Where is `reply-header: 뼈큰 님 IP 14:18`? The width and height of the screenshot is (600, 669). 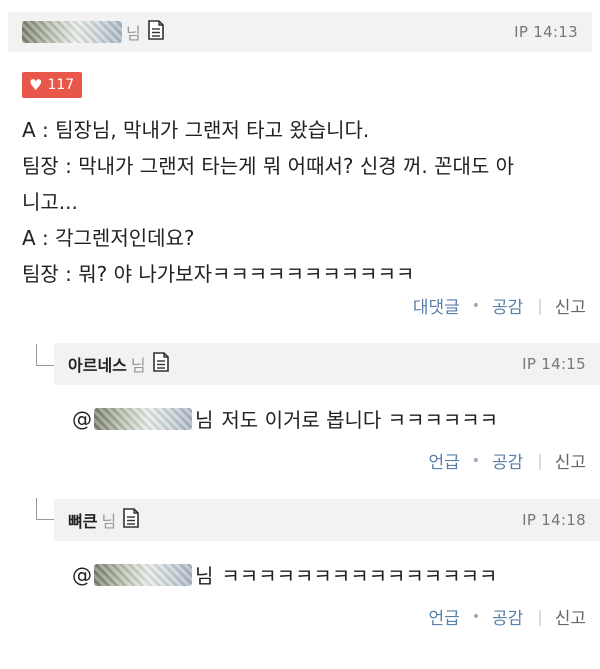 reply-header: 뼈큰 님 IP 14:18 is located at coordinates (327, 520).